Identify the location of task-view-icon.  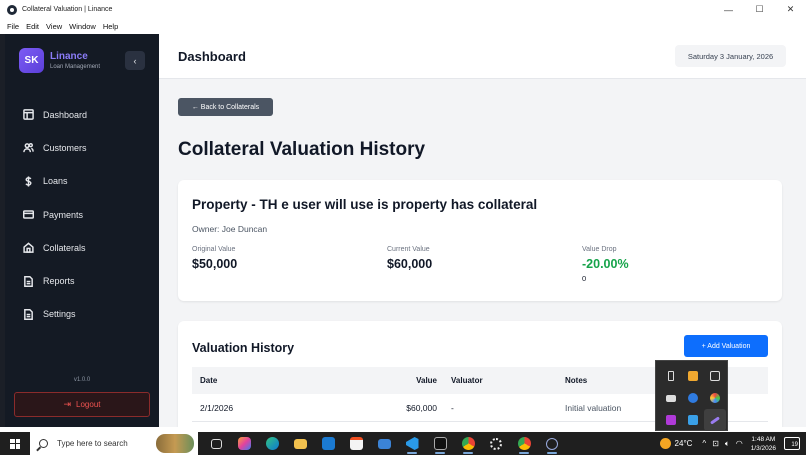
(216, 443).